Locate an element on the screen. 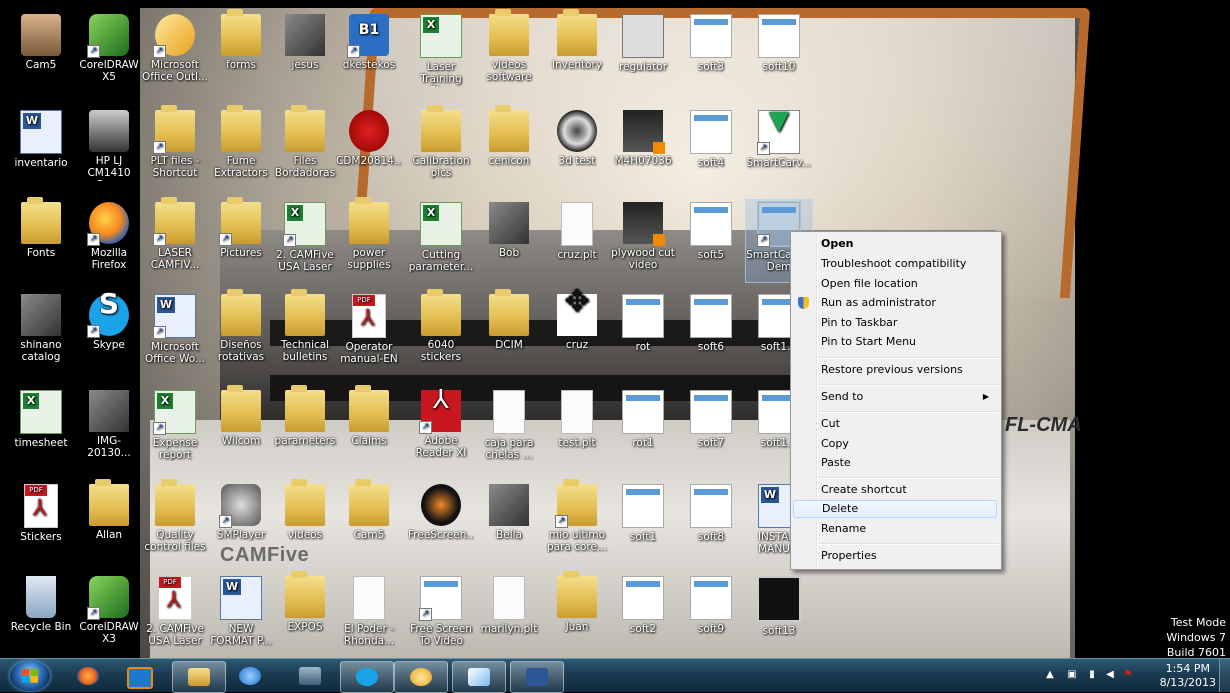 This screenshot has width=1230, height=693. taskbar-word is located at coordinates (537, 677).